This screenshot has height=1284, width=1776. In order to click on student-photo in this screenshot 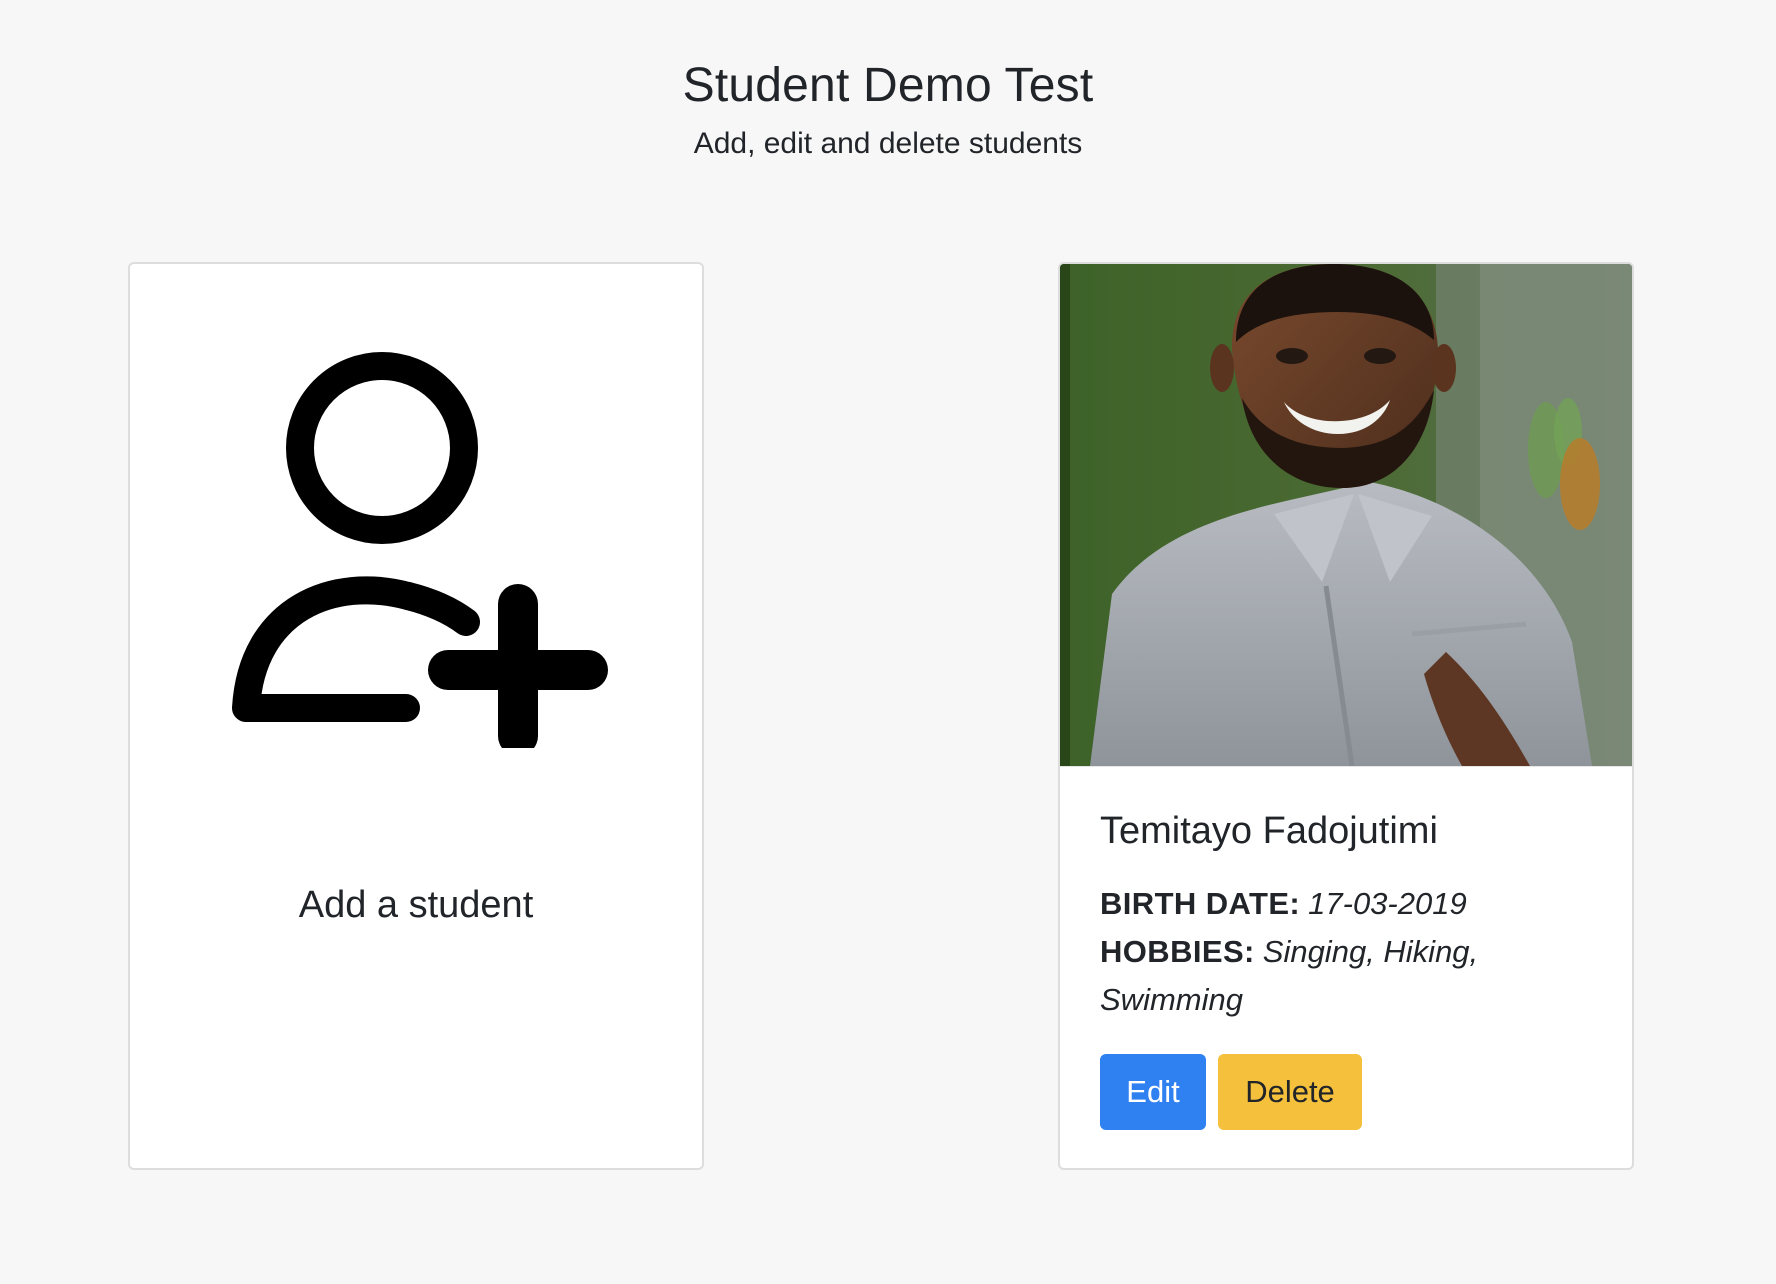, I will do `click(1346, 515)`.